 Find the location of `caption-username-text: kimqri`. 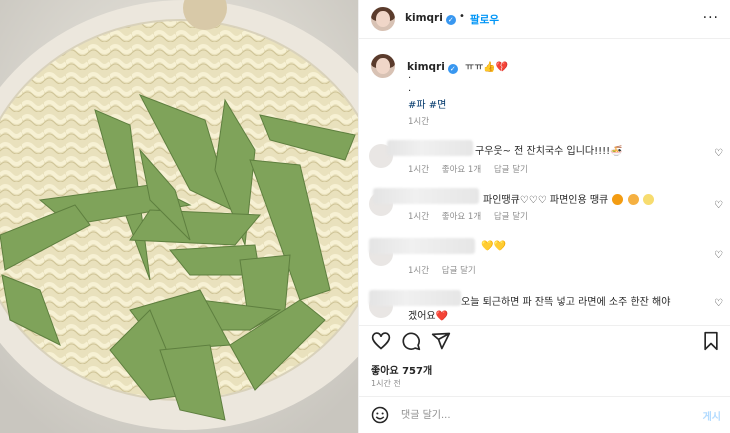

caption-username-text: kimqri is located at coordinates (426, 67).